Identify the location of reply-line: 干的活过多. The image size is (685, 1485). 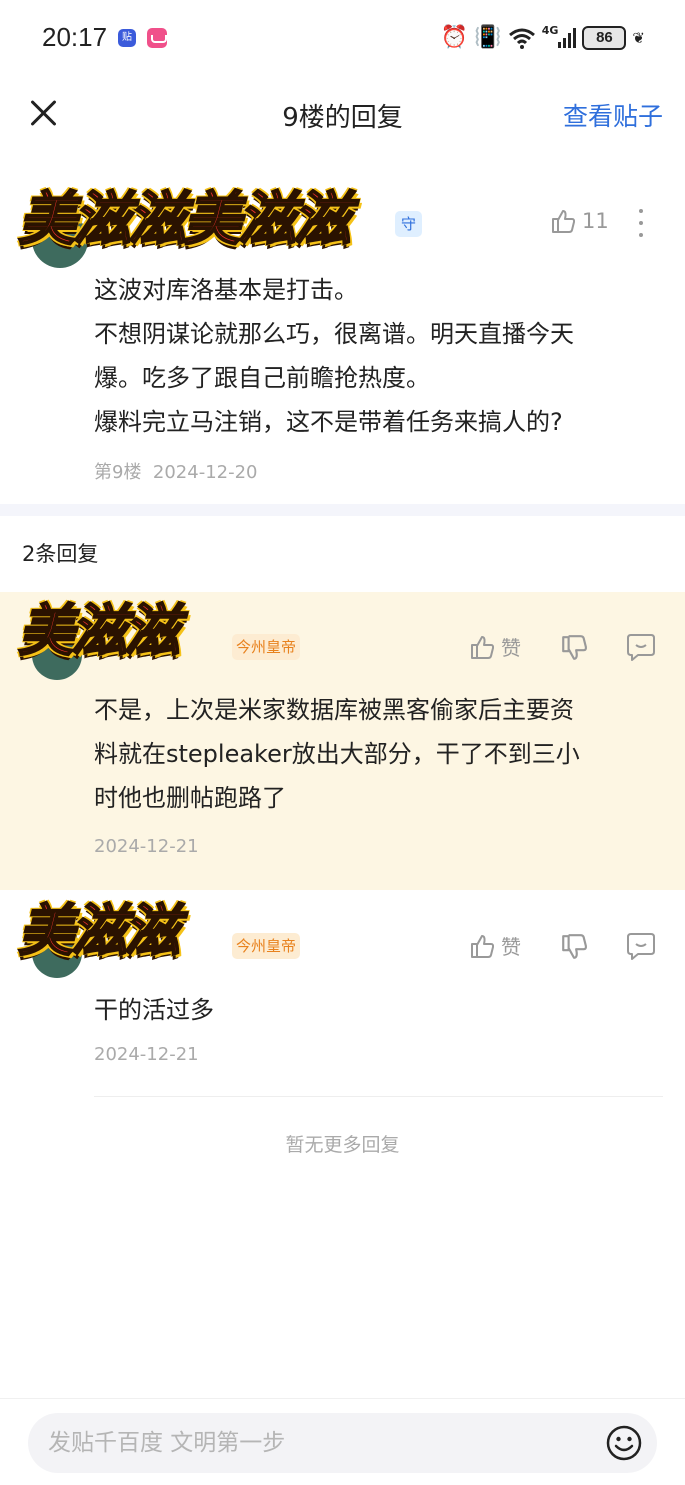
(154, 1010).